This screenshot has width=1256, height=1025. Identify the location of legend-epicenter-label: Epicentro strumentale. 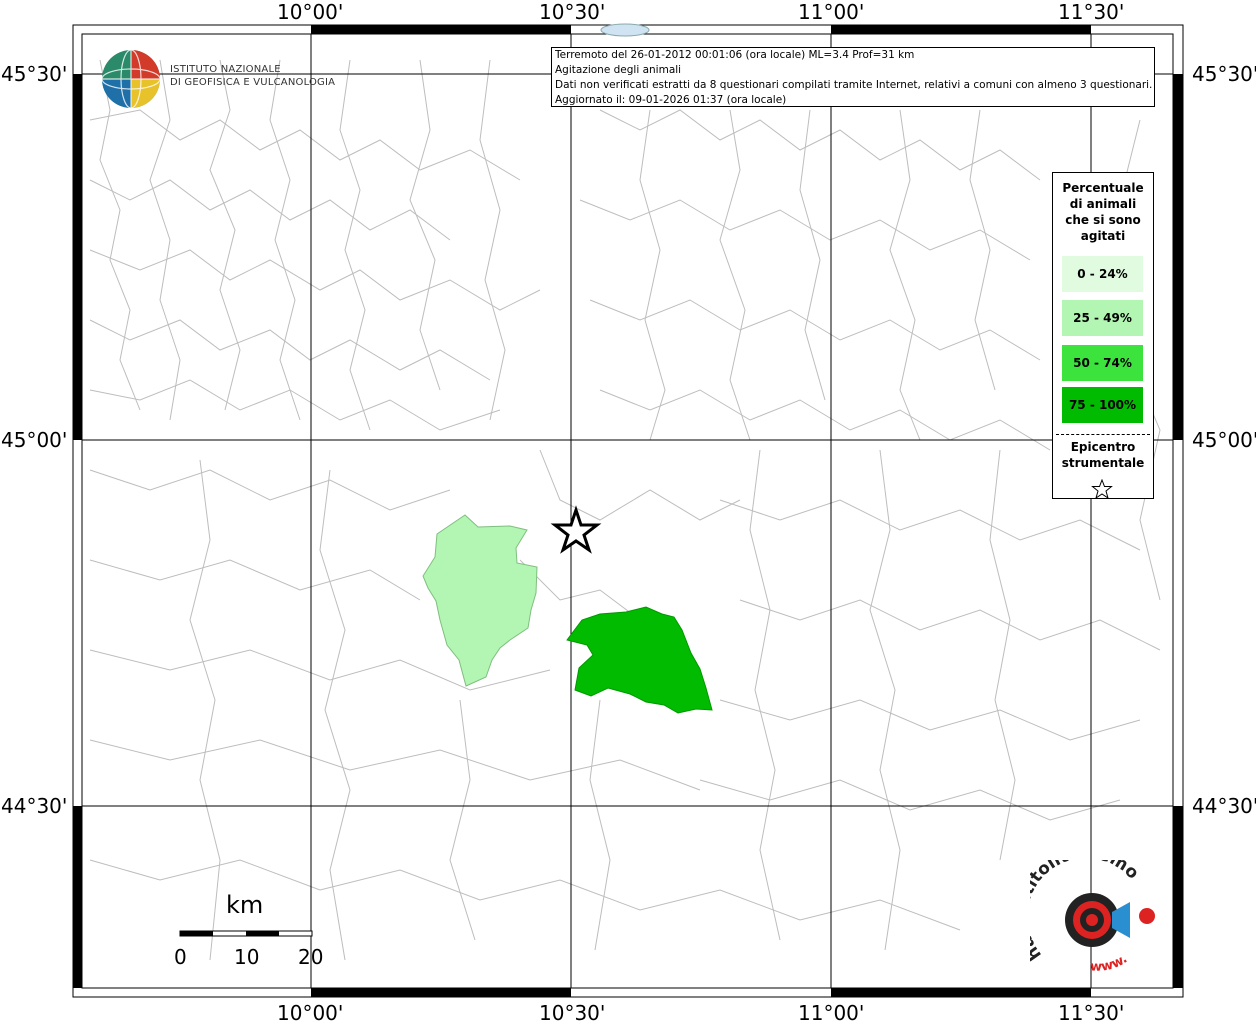
(1103, 455).